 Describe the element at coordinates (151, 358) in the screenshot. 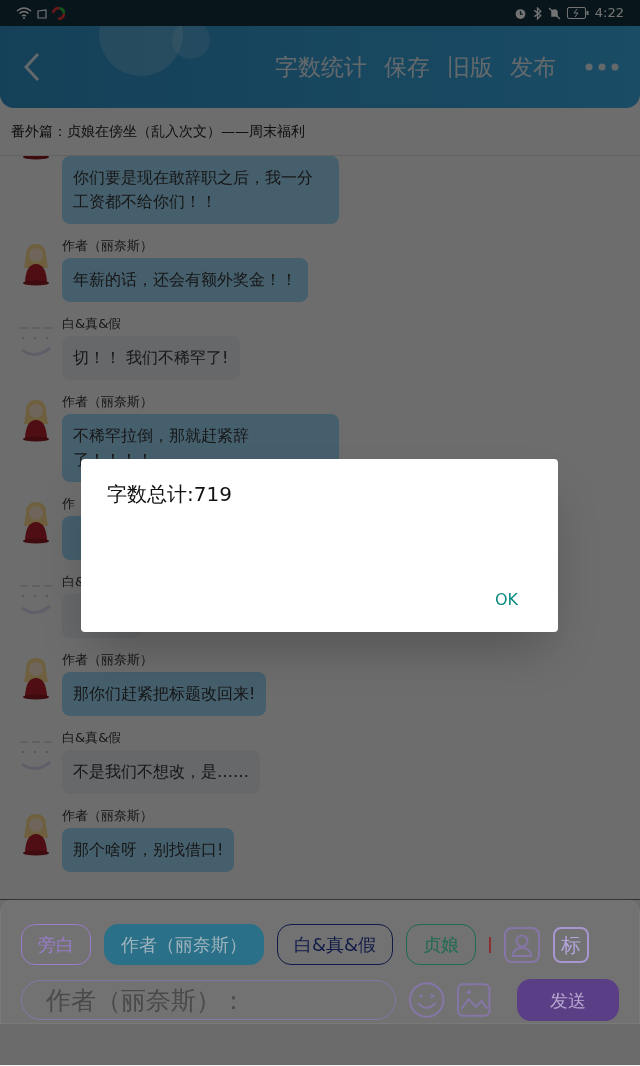

I see `message-bubble: 切！！ 我们不稀罕了!` at that location.